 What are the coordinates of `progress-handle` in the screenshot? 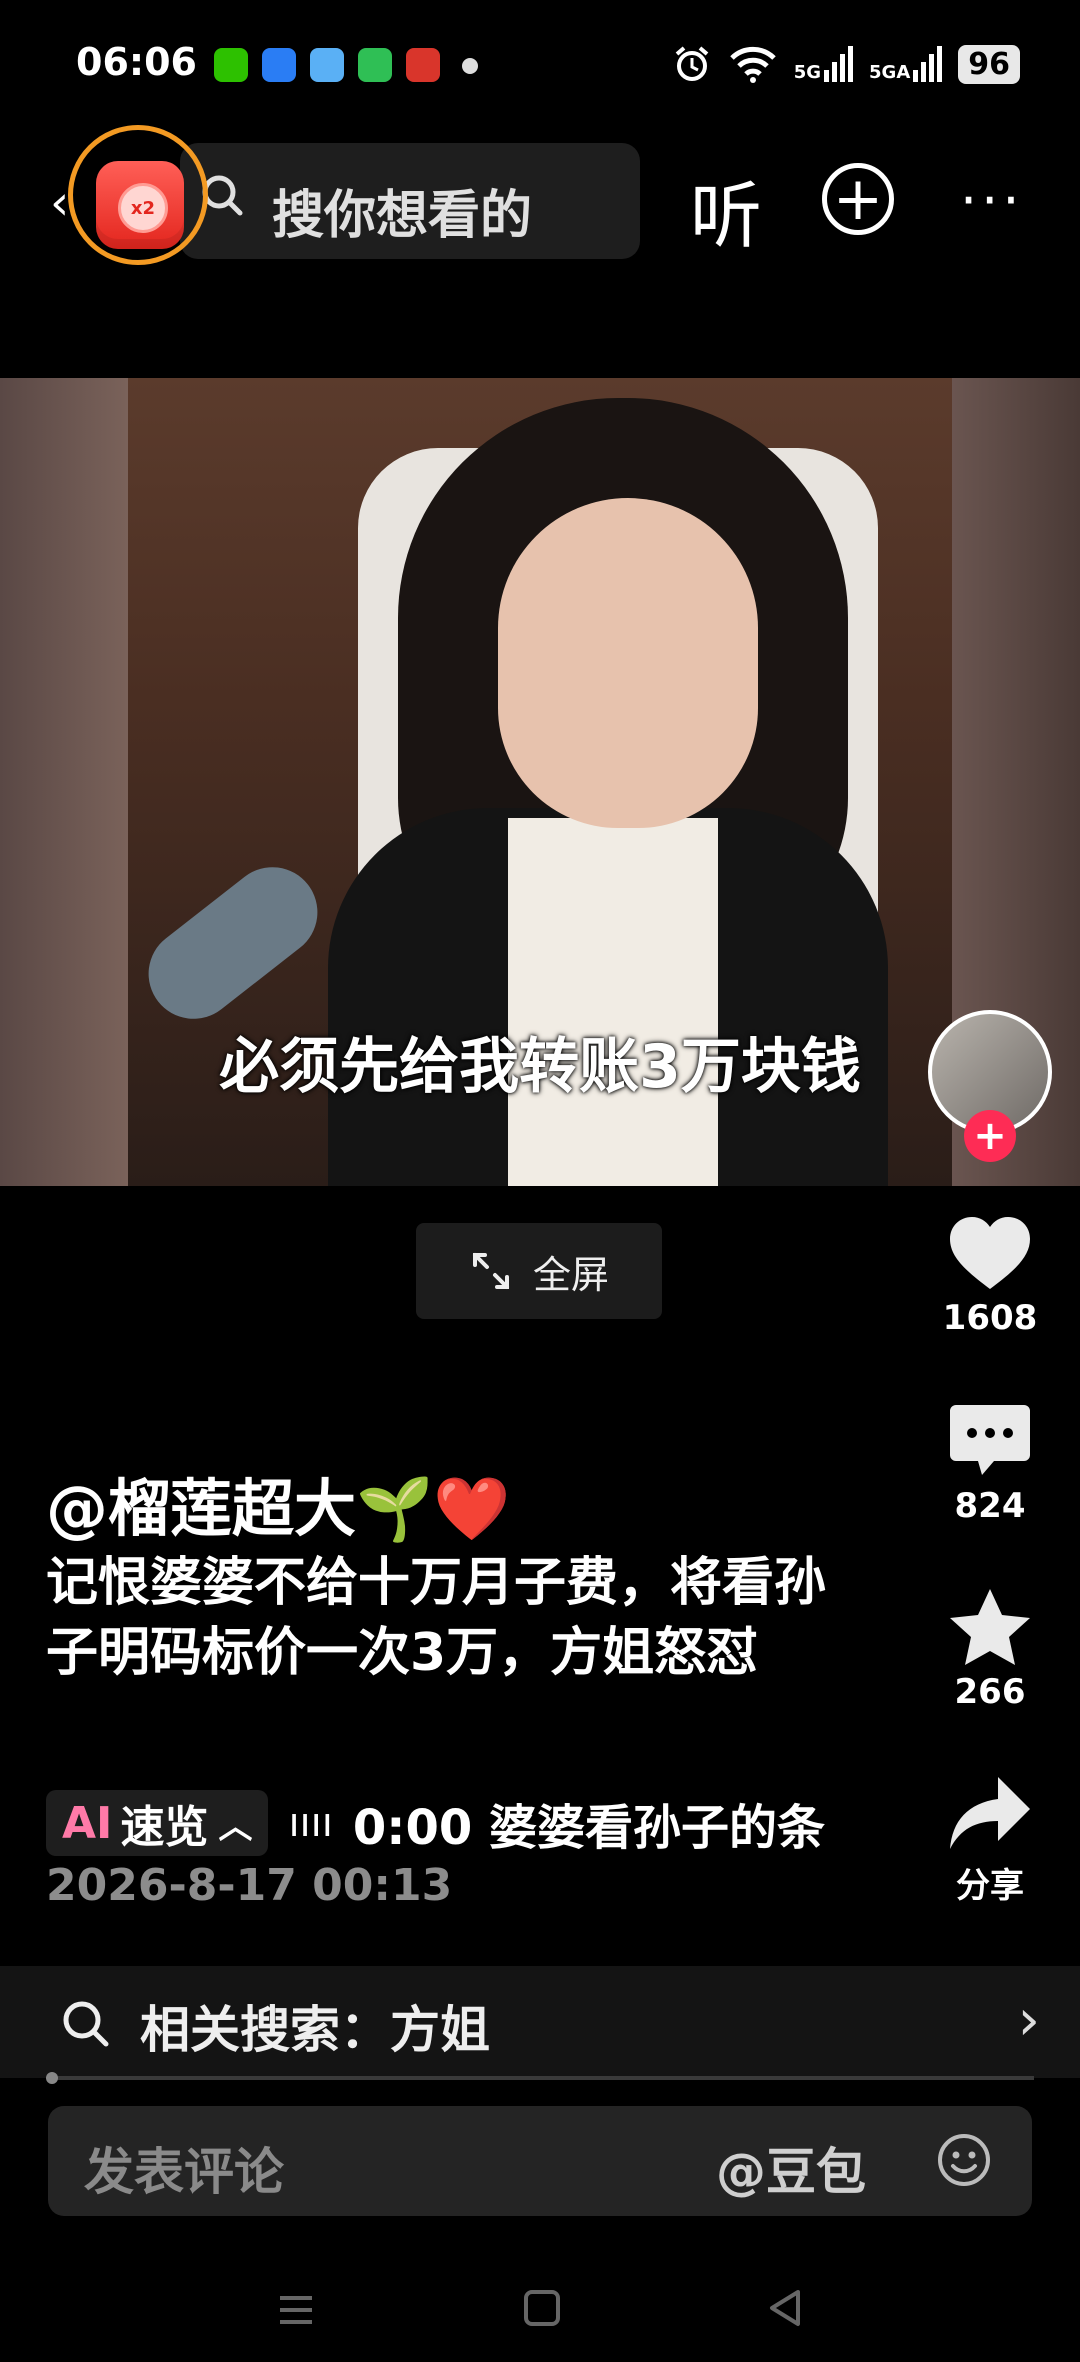 It's located at (52, 2078).